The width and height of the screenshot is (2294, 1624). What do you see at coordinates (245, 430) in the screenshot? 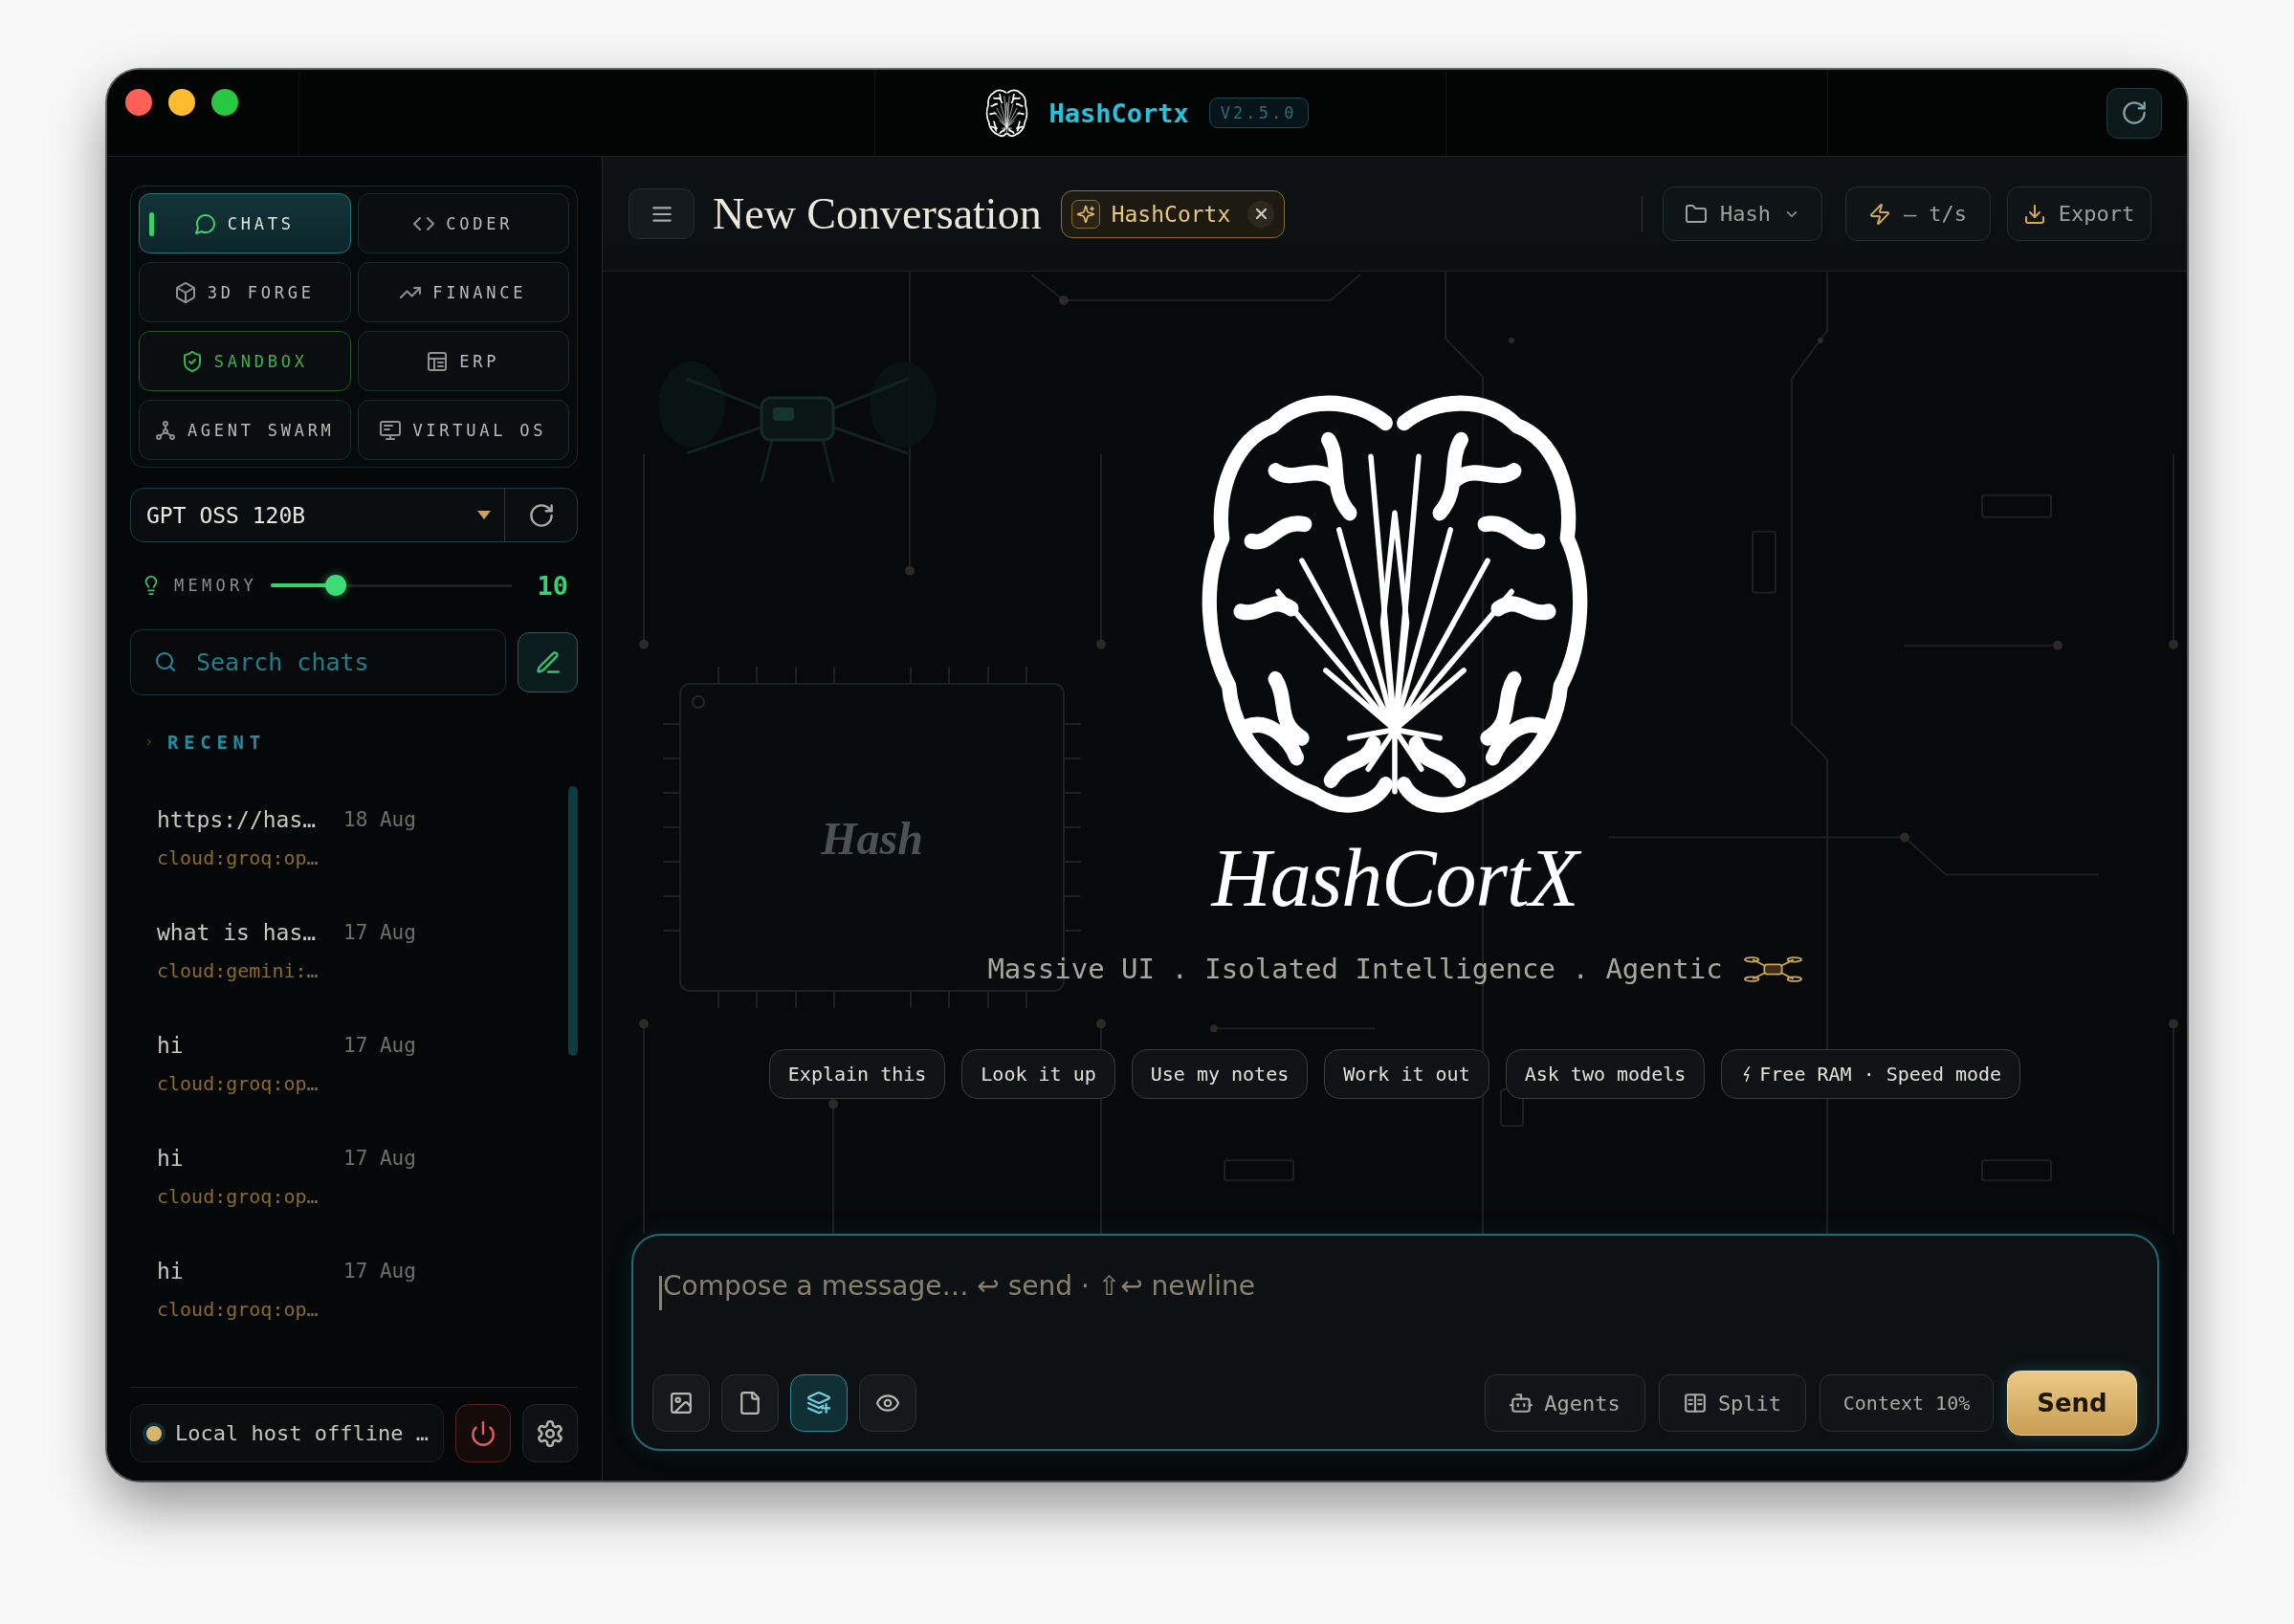
I see `module-tab: AGENT SWARM` at bounding box center [245, 430].